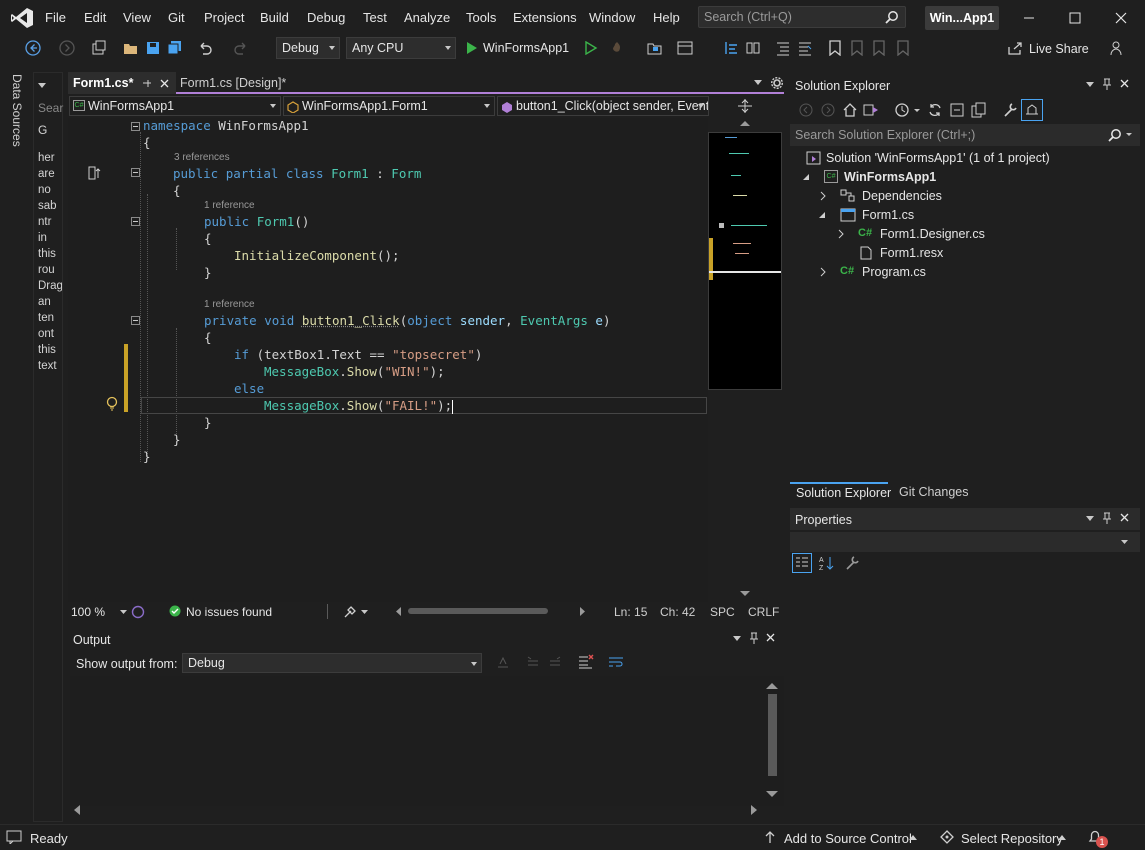 The image size is (1145, 850). I want to click on menu-tools: Tools, so click(481, 17).